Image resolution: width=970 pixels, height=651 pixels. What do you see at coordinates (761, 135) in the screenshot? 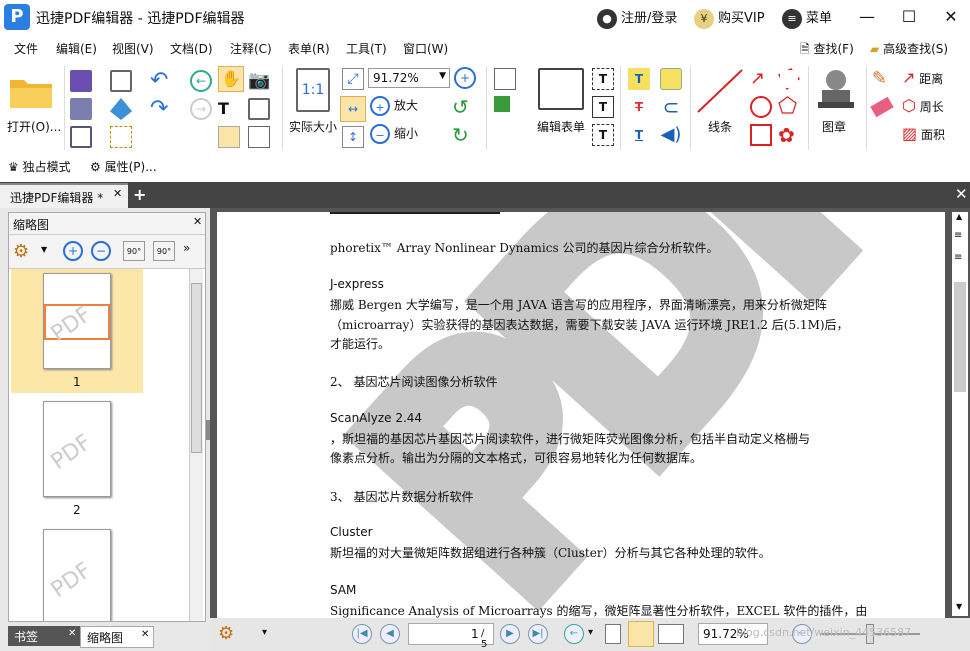
I see `rectangle-icon` at bounding box center [761, 135].